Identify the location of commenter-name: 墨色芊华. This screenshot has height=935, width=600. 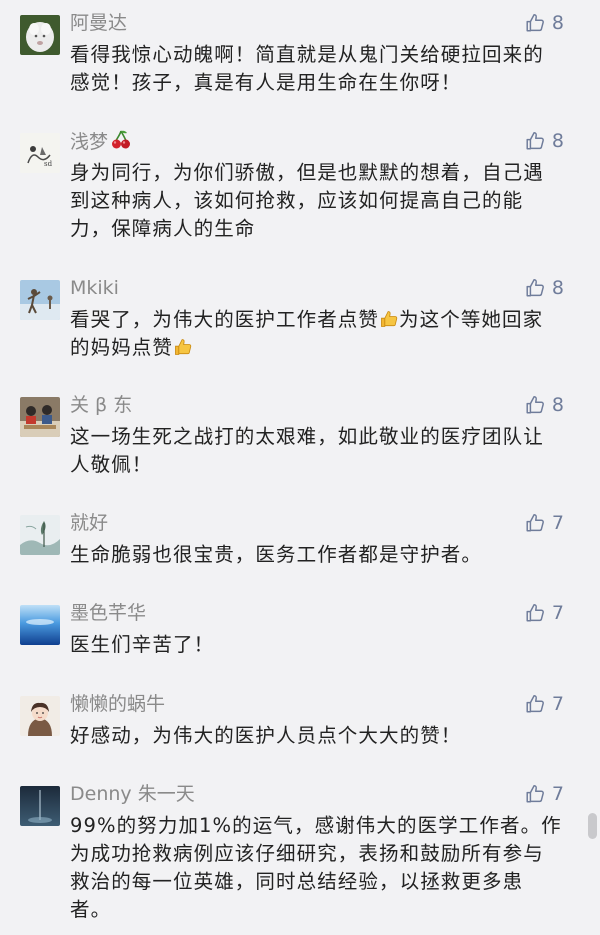
(108, 613).